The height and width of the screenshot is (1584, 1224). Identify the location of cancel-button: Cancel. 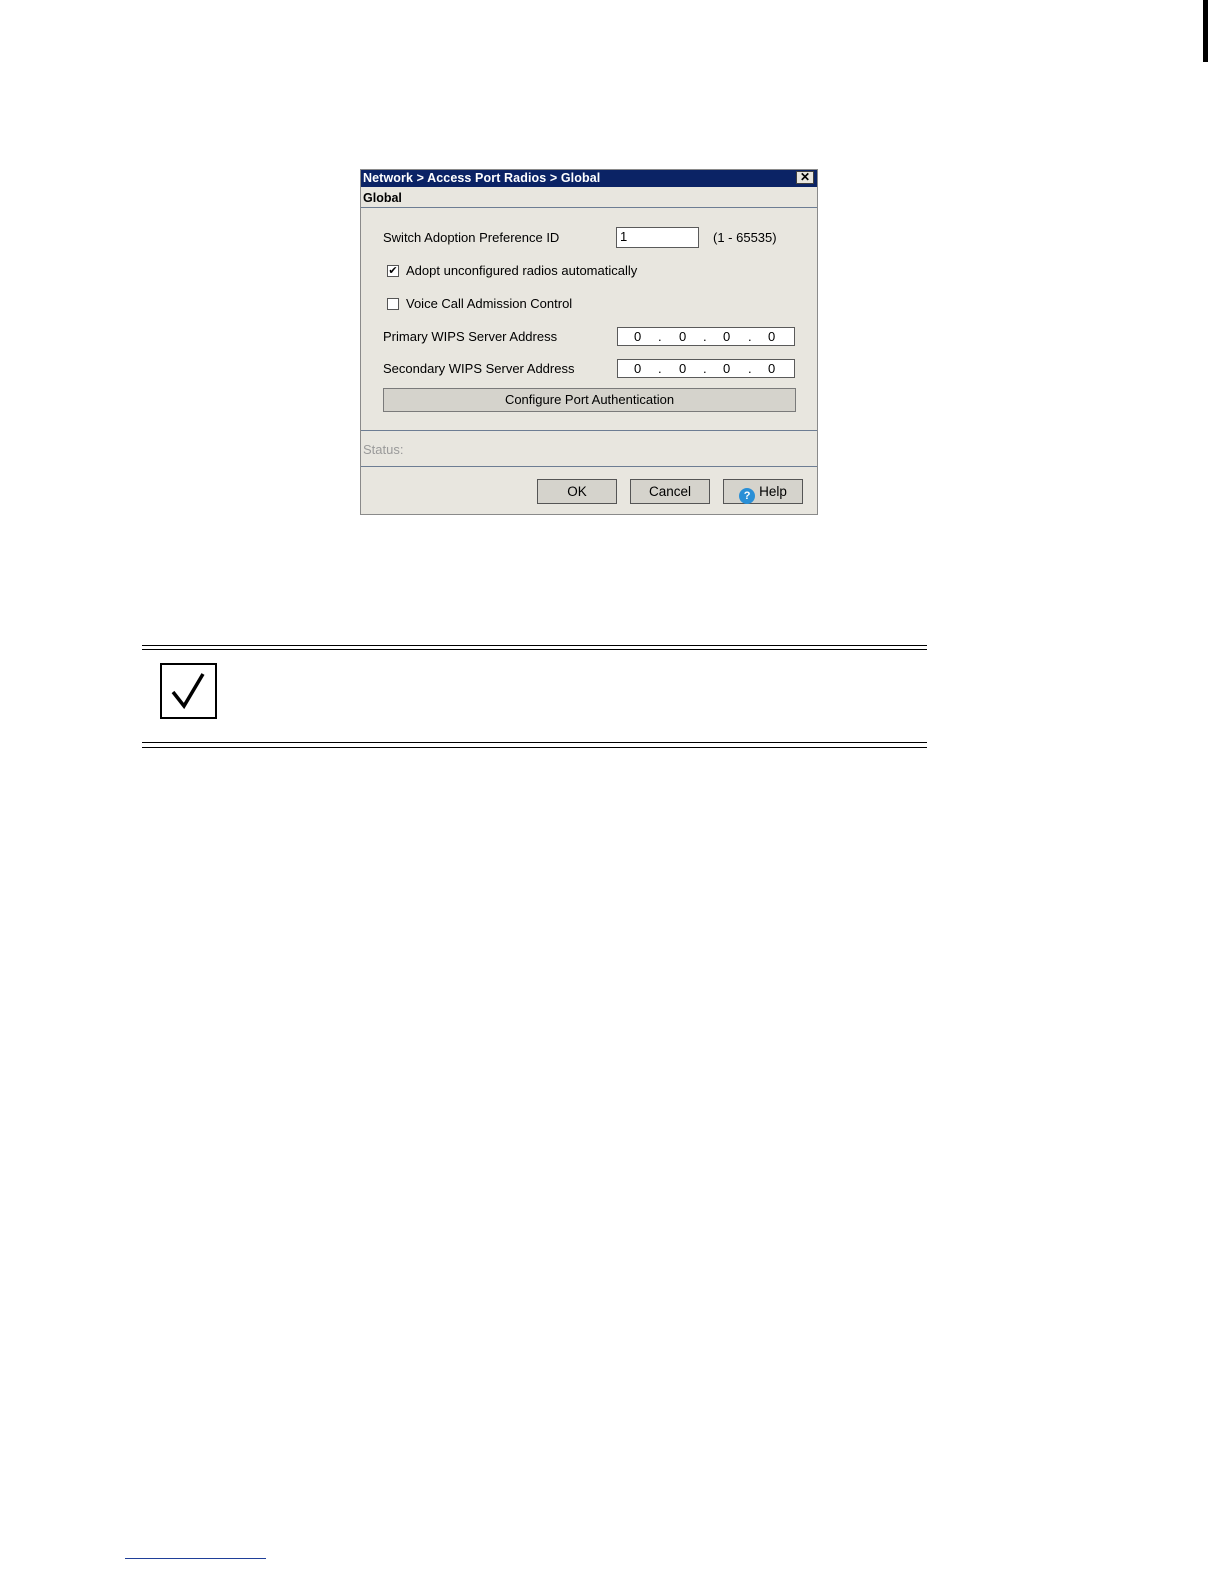
(670, 491).